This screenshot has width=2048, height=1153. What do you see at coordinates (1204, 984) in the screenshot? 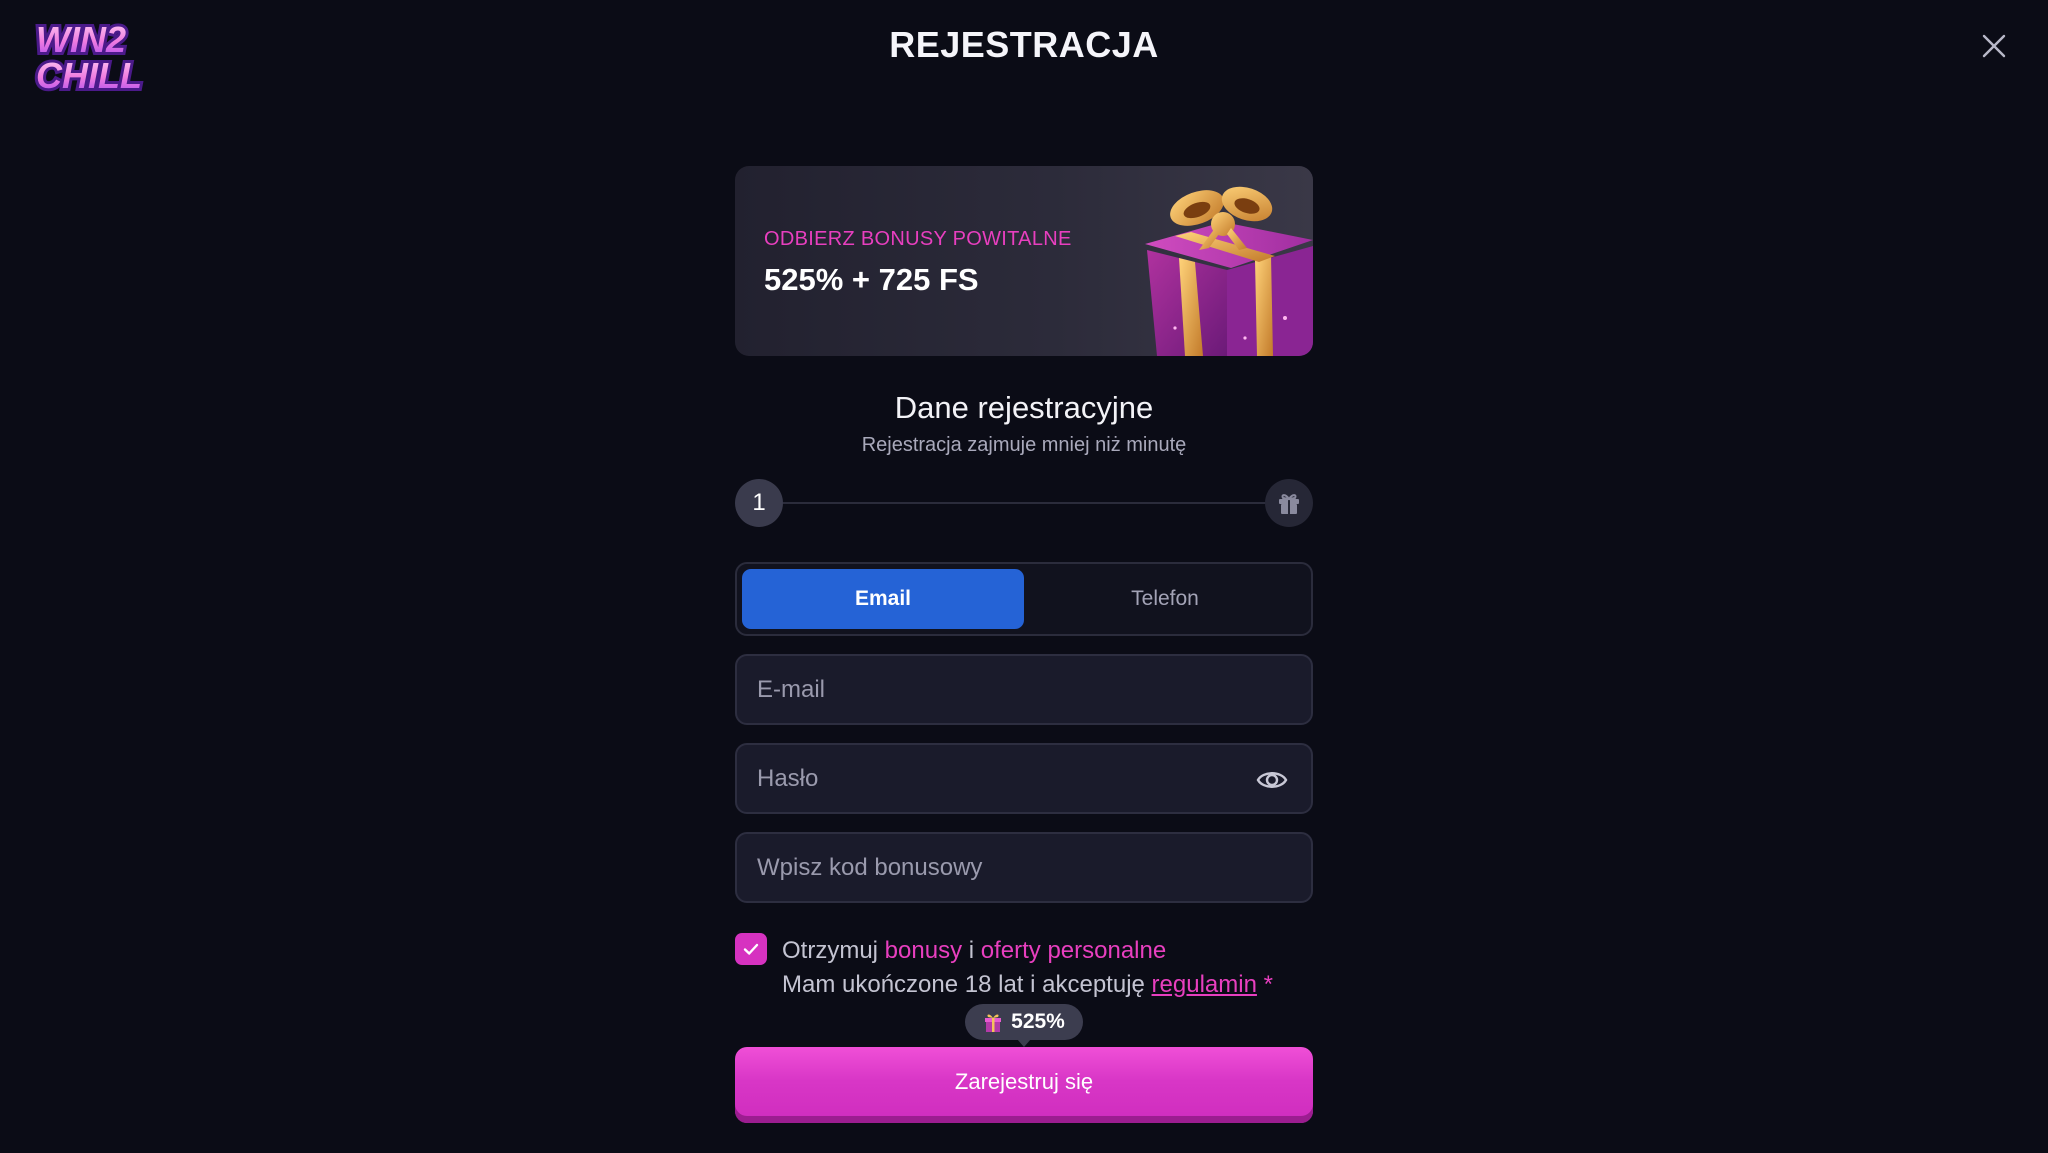
I see `terms-link: regulamin` at bounding box center [1204, 984].